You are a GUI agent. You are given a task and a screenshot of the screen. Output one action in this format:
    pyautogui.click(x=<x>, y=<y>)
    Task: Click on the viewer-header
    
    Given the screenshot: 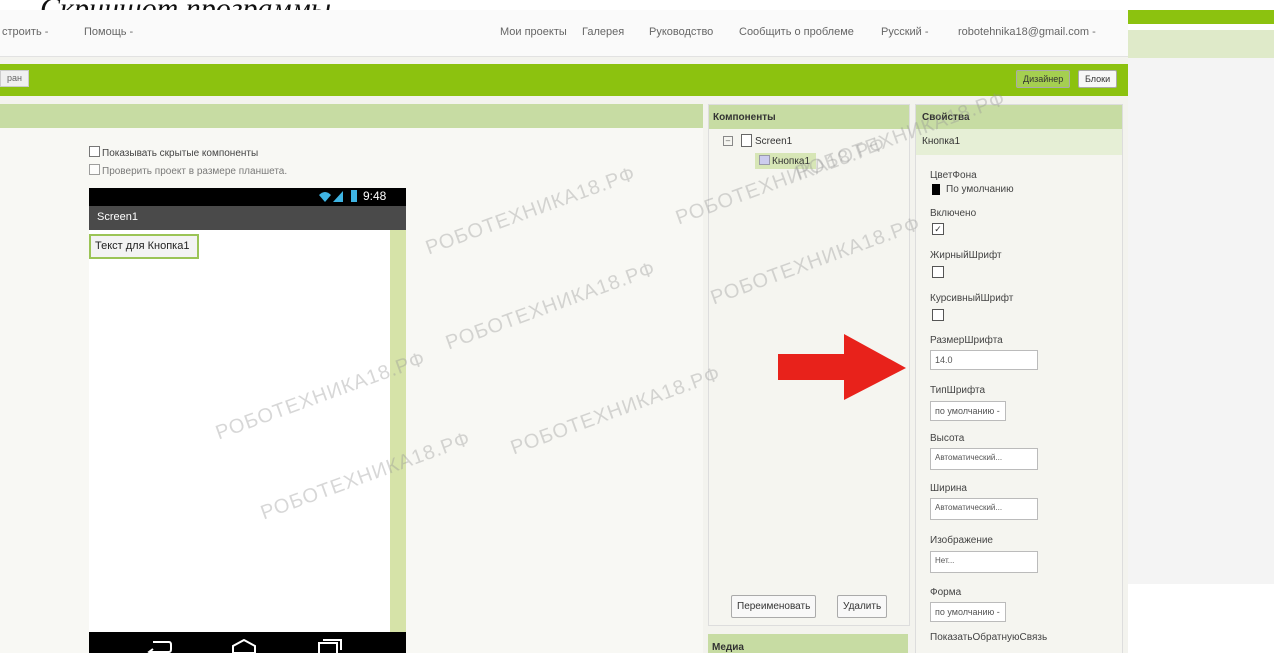 What is the action you would take?
    pyautogui.click(x=351, y=116)
    